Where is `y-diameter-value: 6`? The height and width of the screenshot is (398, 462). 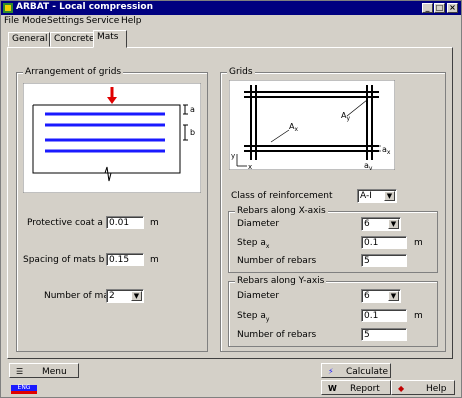
y-diameter-value: 6 is located at coordinates (367, 296).